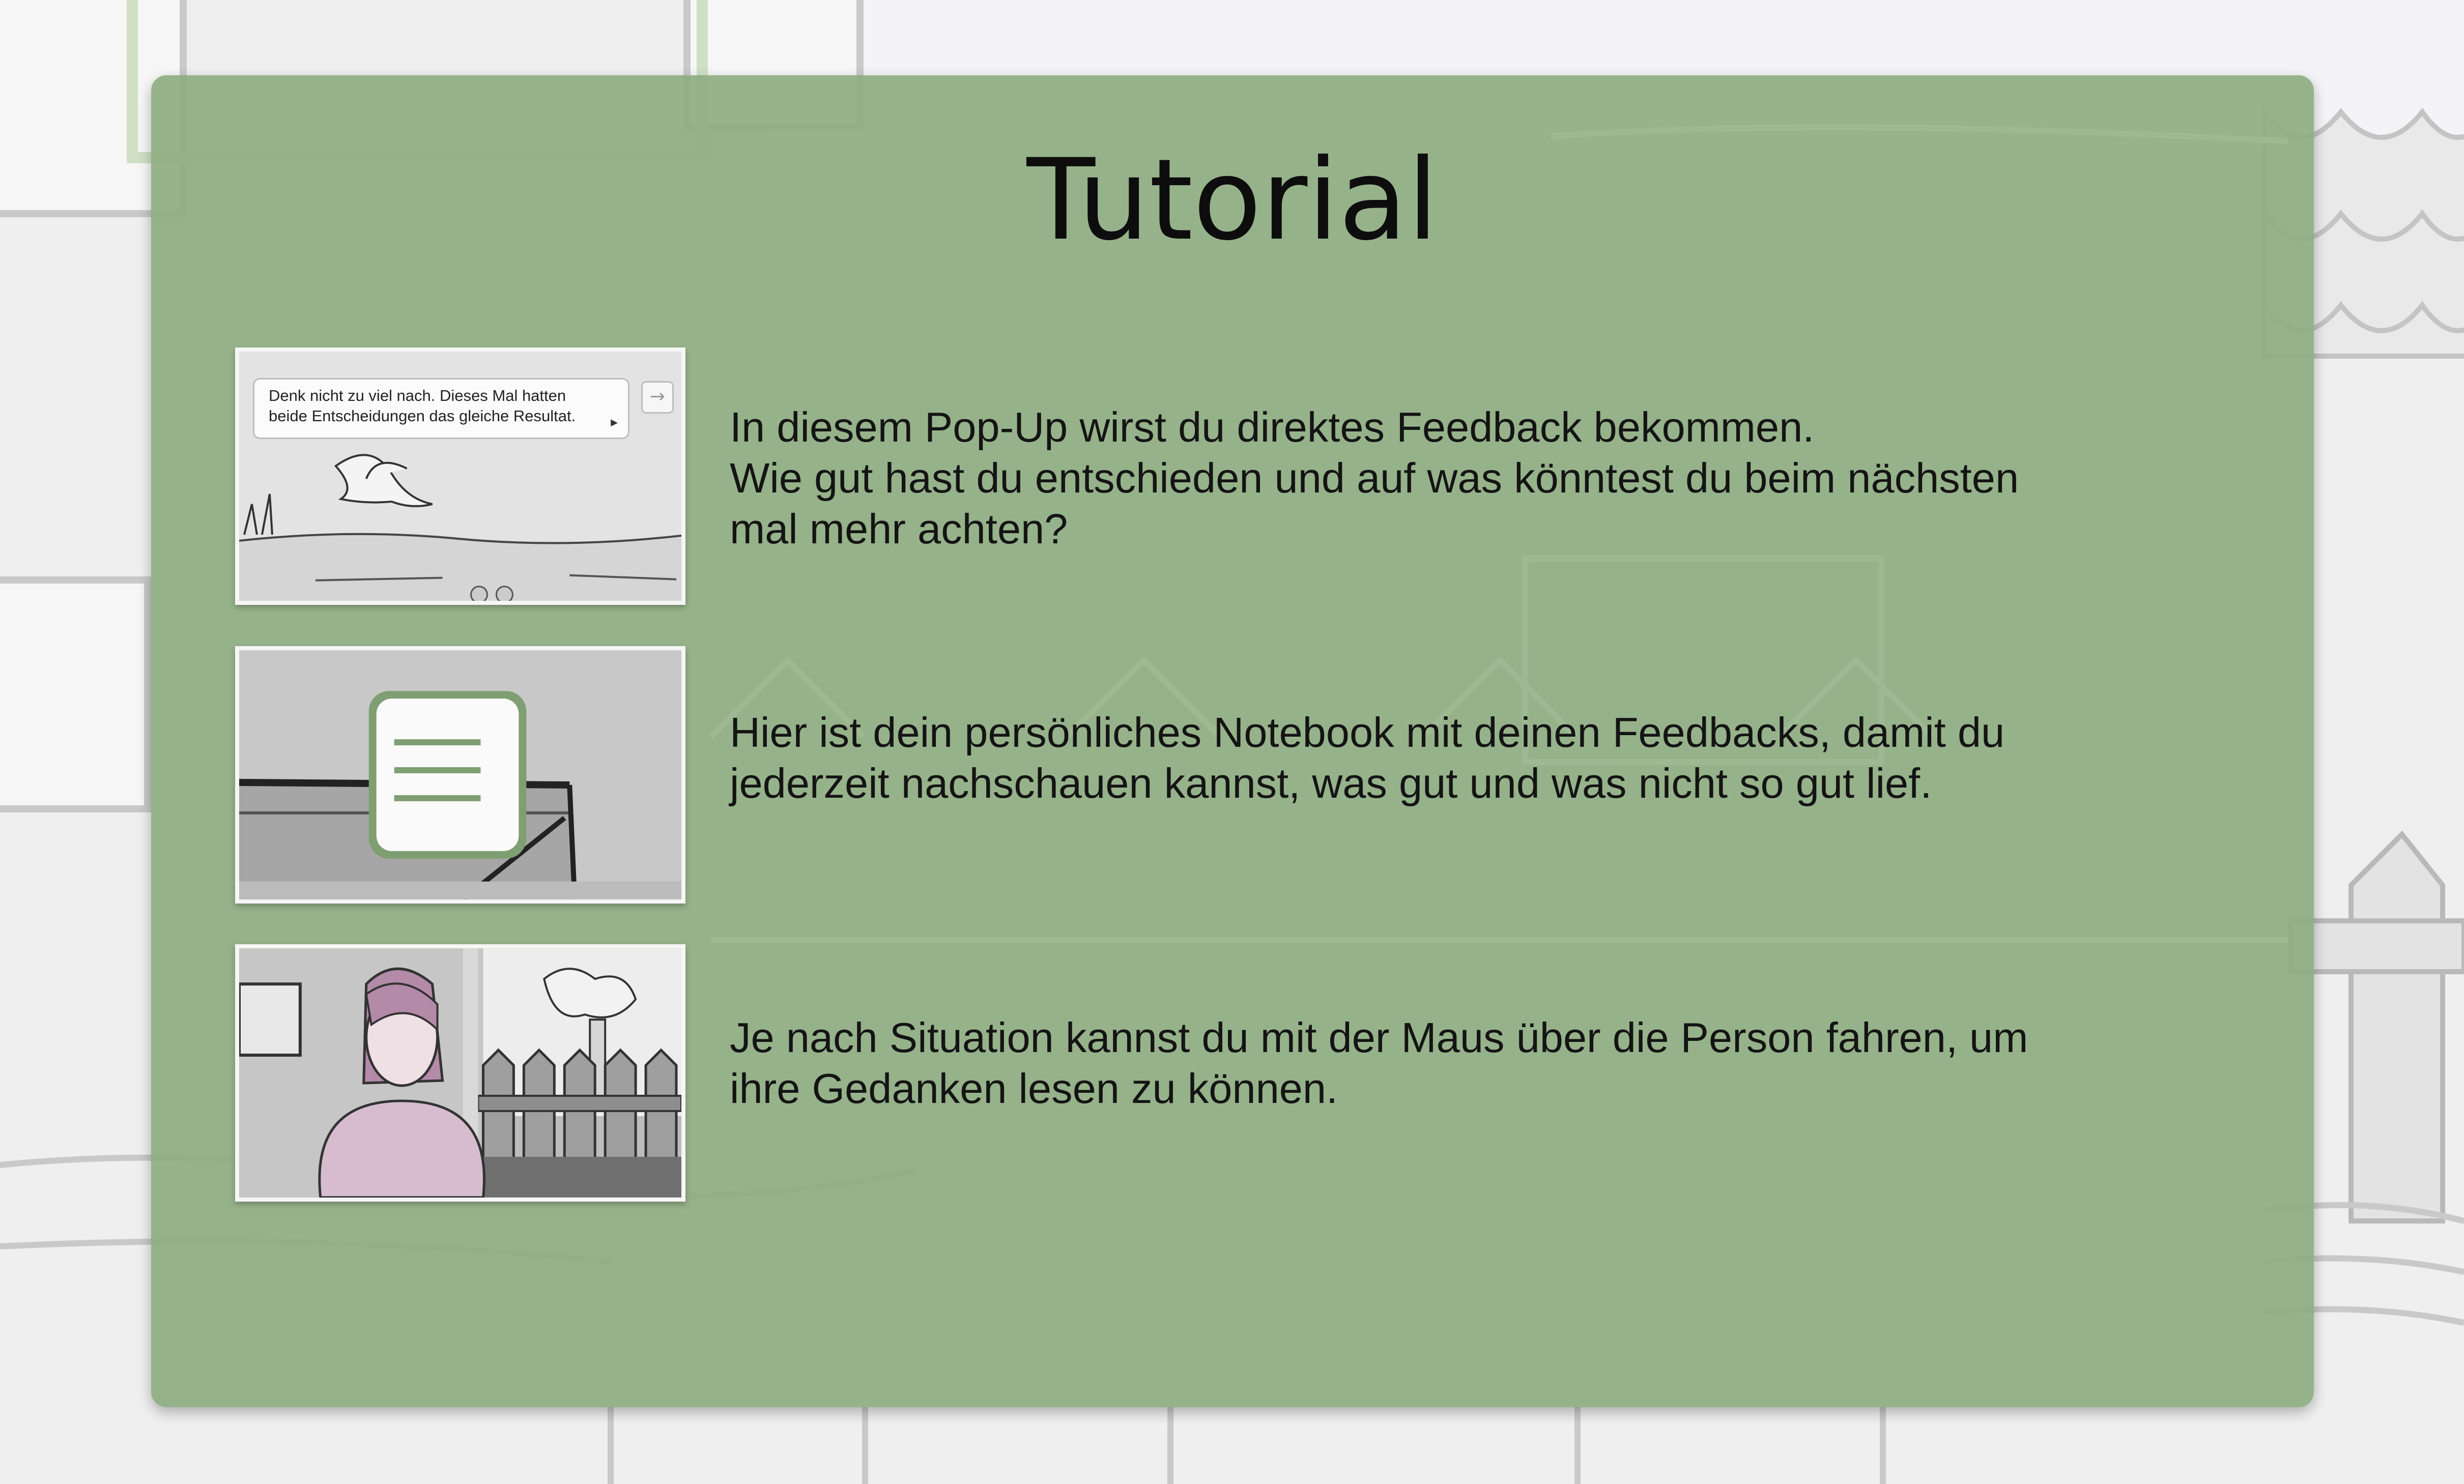  Describe the element at coordinates (899, 528) in the screenshot. I see `description-line: mal mehr achten?` at that location.